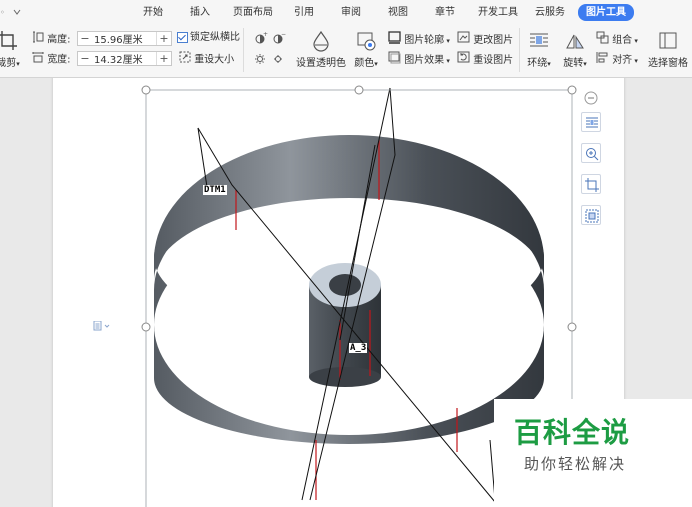  What do you see at coordinates (163, 58) in the screenshot?
I see `width-increase-button: +` at bounding box center [163, 58].